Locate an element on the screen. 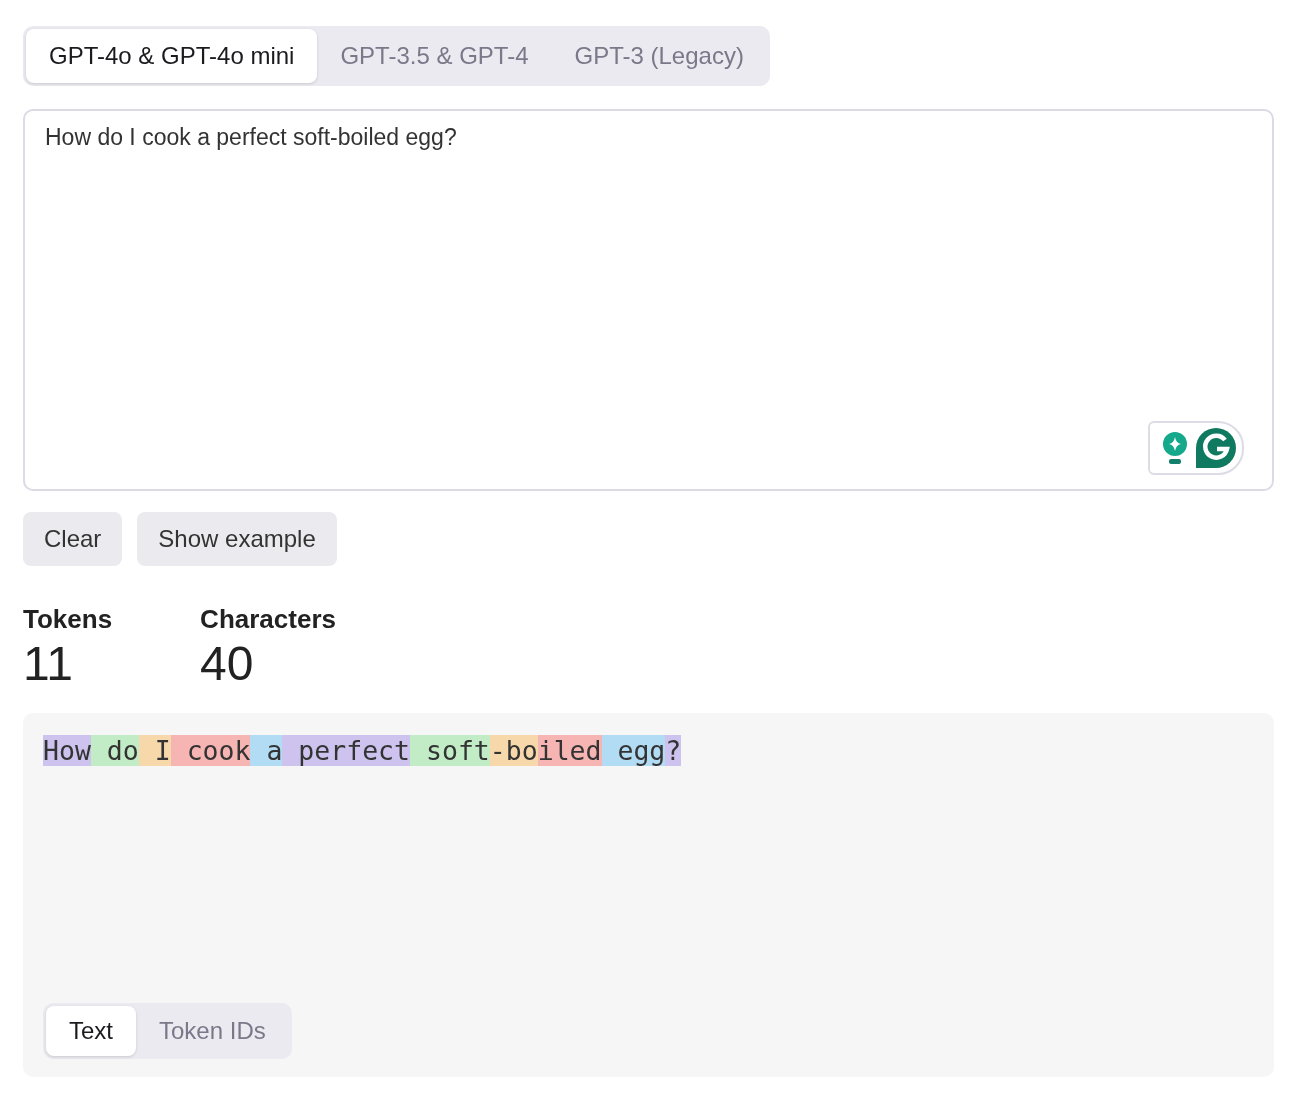  token: I is located at coordinates (154, 750).